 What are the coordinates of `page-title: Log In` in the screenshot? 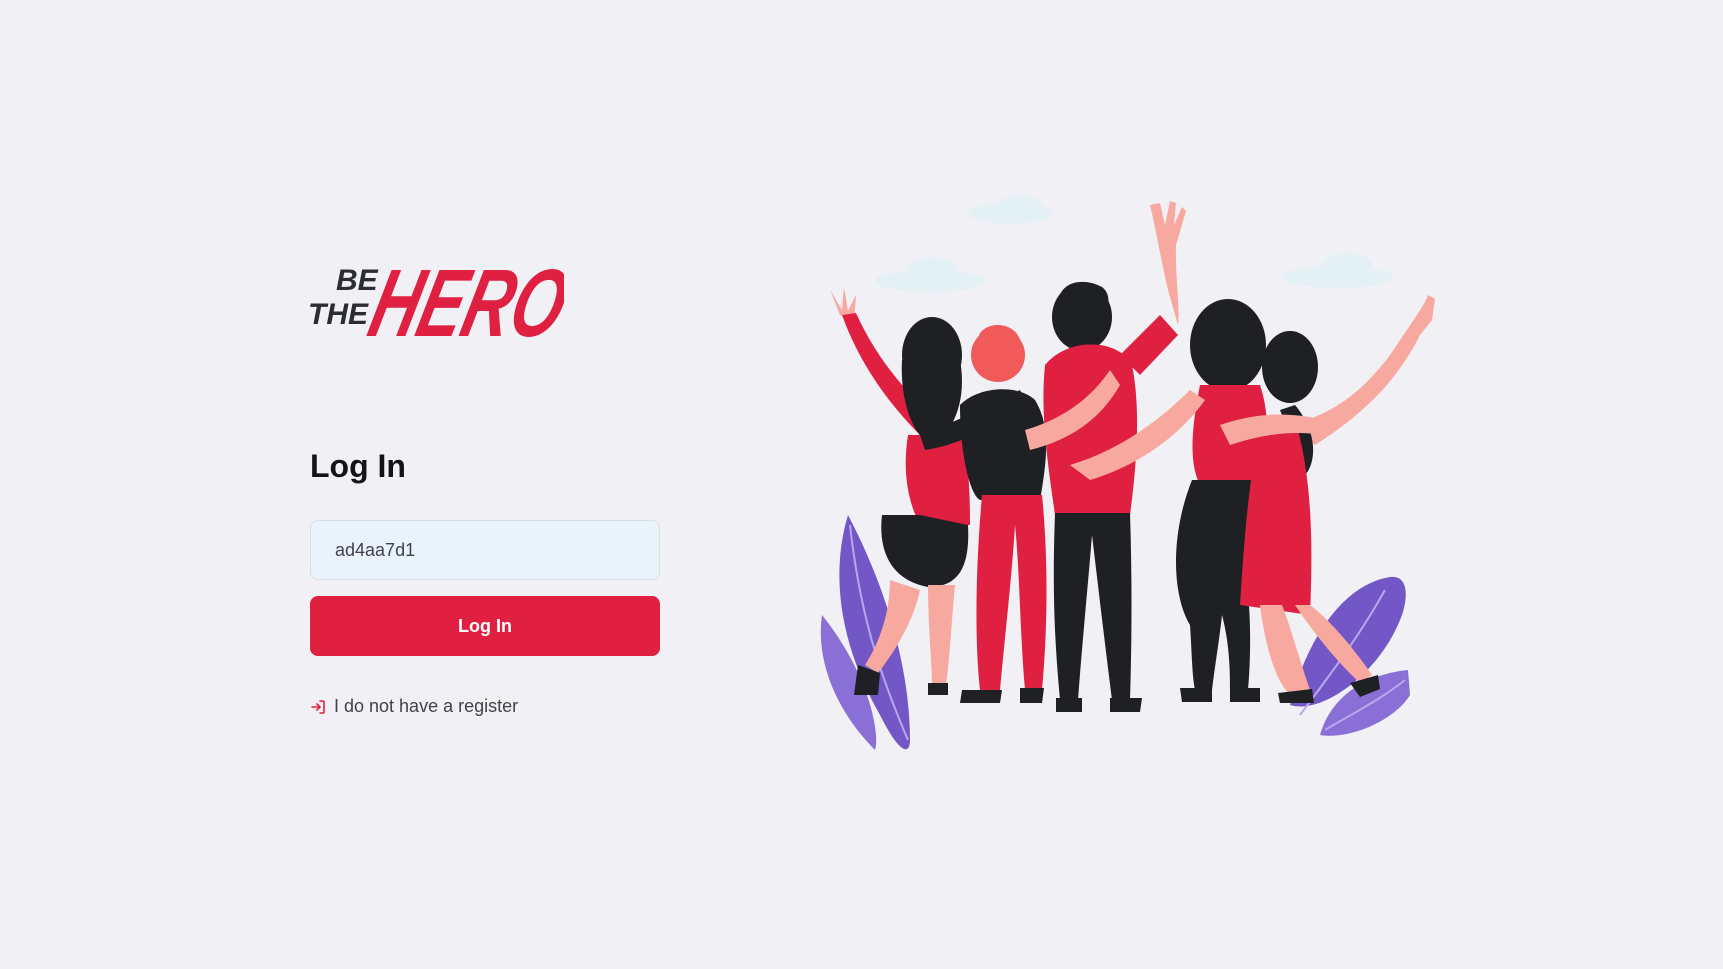 It's located at (358, 466).